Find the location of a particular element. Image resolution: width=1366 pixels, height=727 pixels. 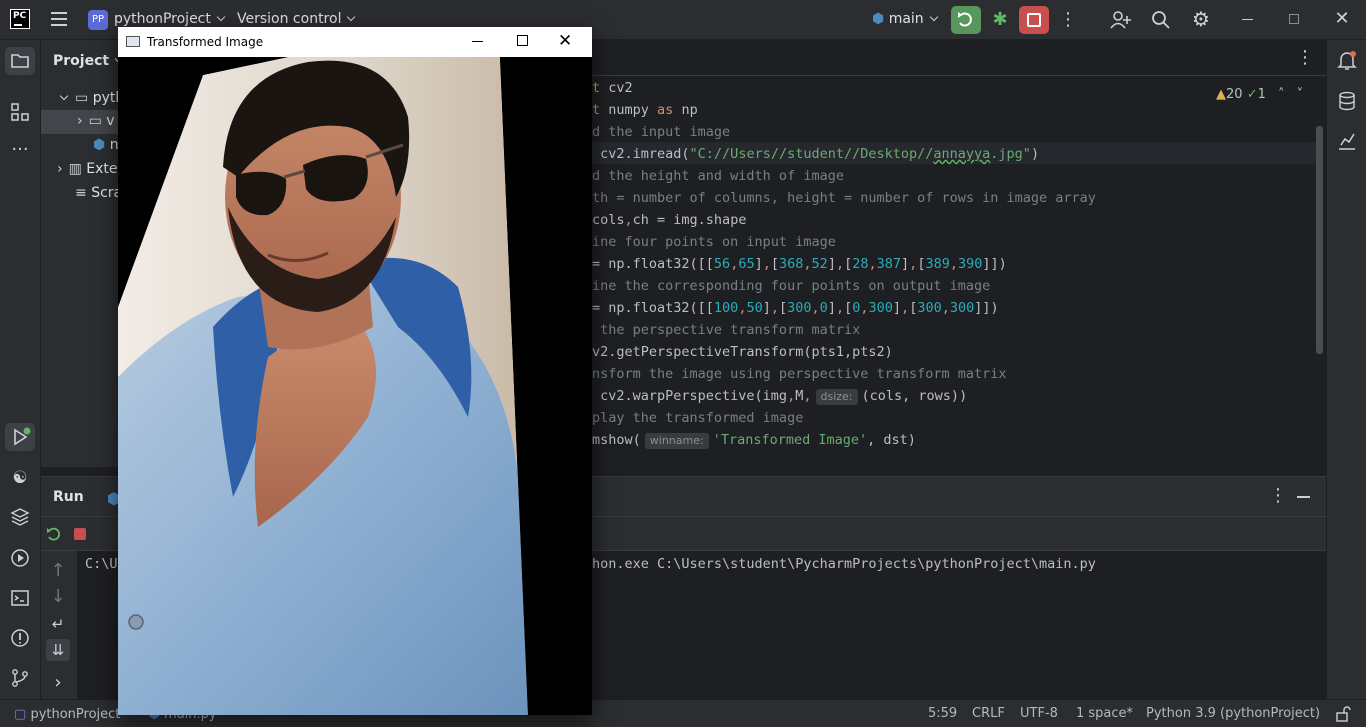

version-control-label: Version control is located at coordinates (289, 19).